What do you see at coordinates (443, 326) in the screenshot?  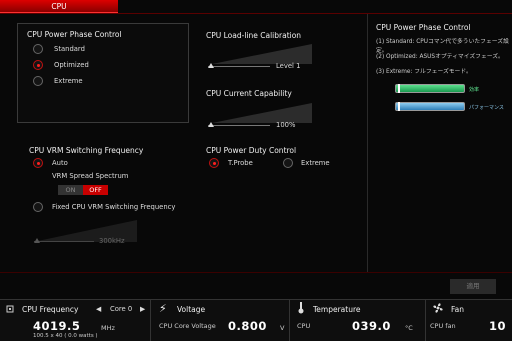 I see `fan-label: CPU fan` at bounding box center [443, 326].